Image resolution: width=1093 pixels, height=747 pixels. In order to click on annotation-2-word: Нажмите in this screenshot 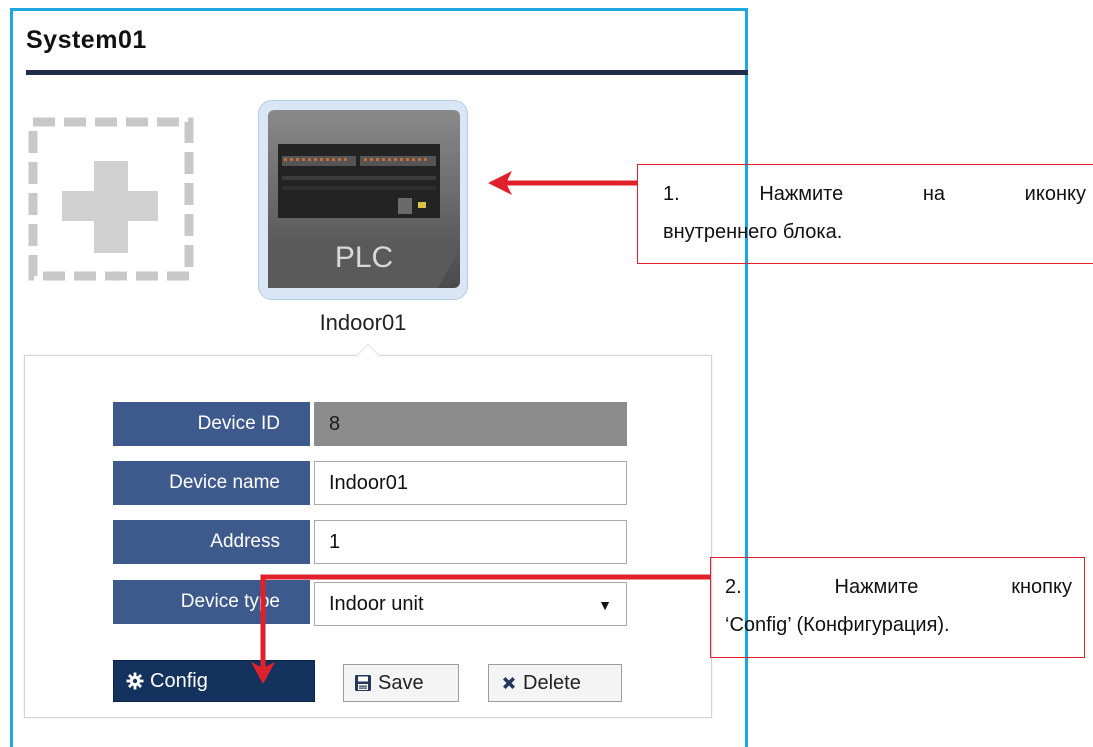, I will do `click(876, 587)`.